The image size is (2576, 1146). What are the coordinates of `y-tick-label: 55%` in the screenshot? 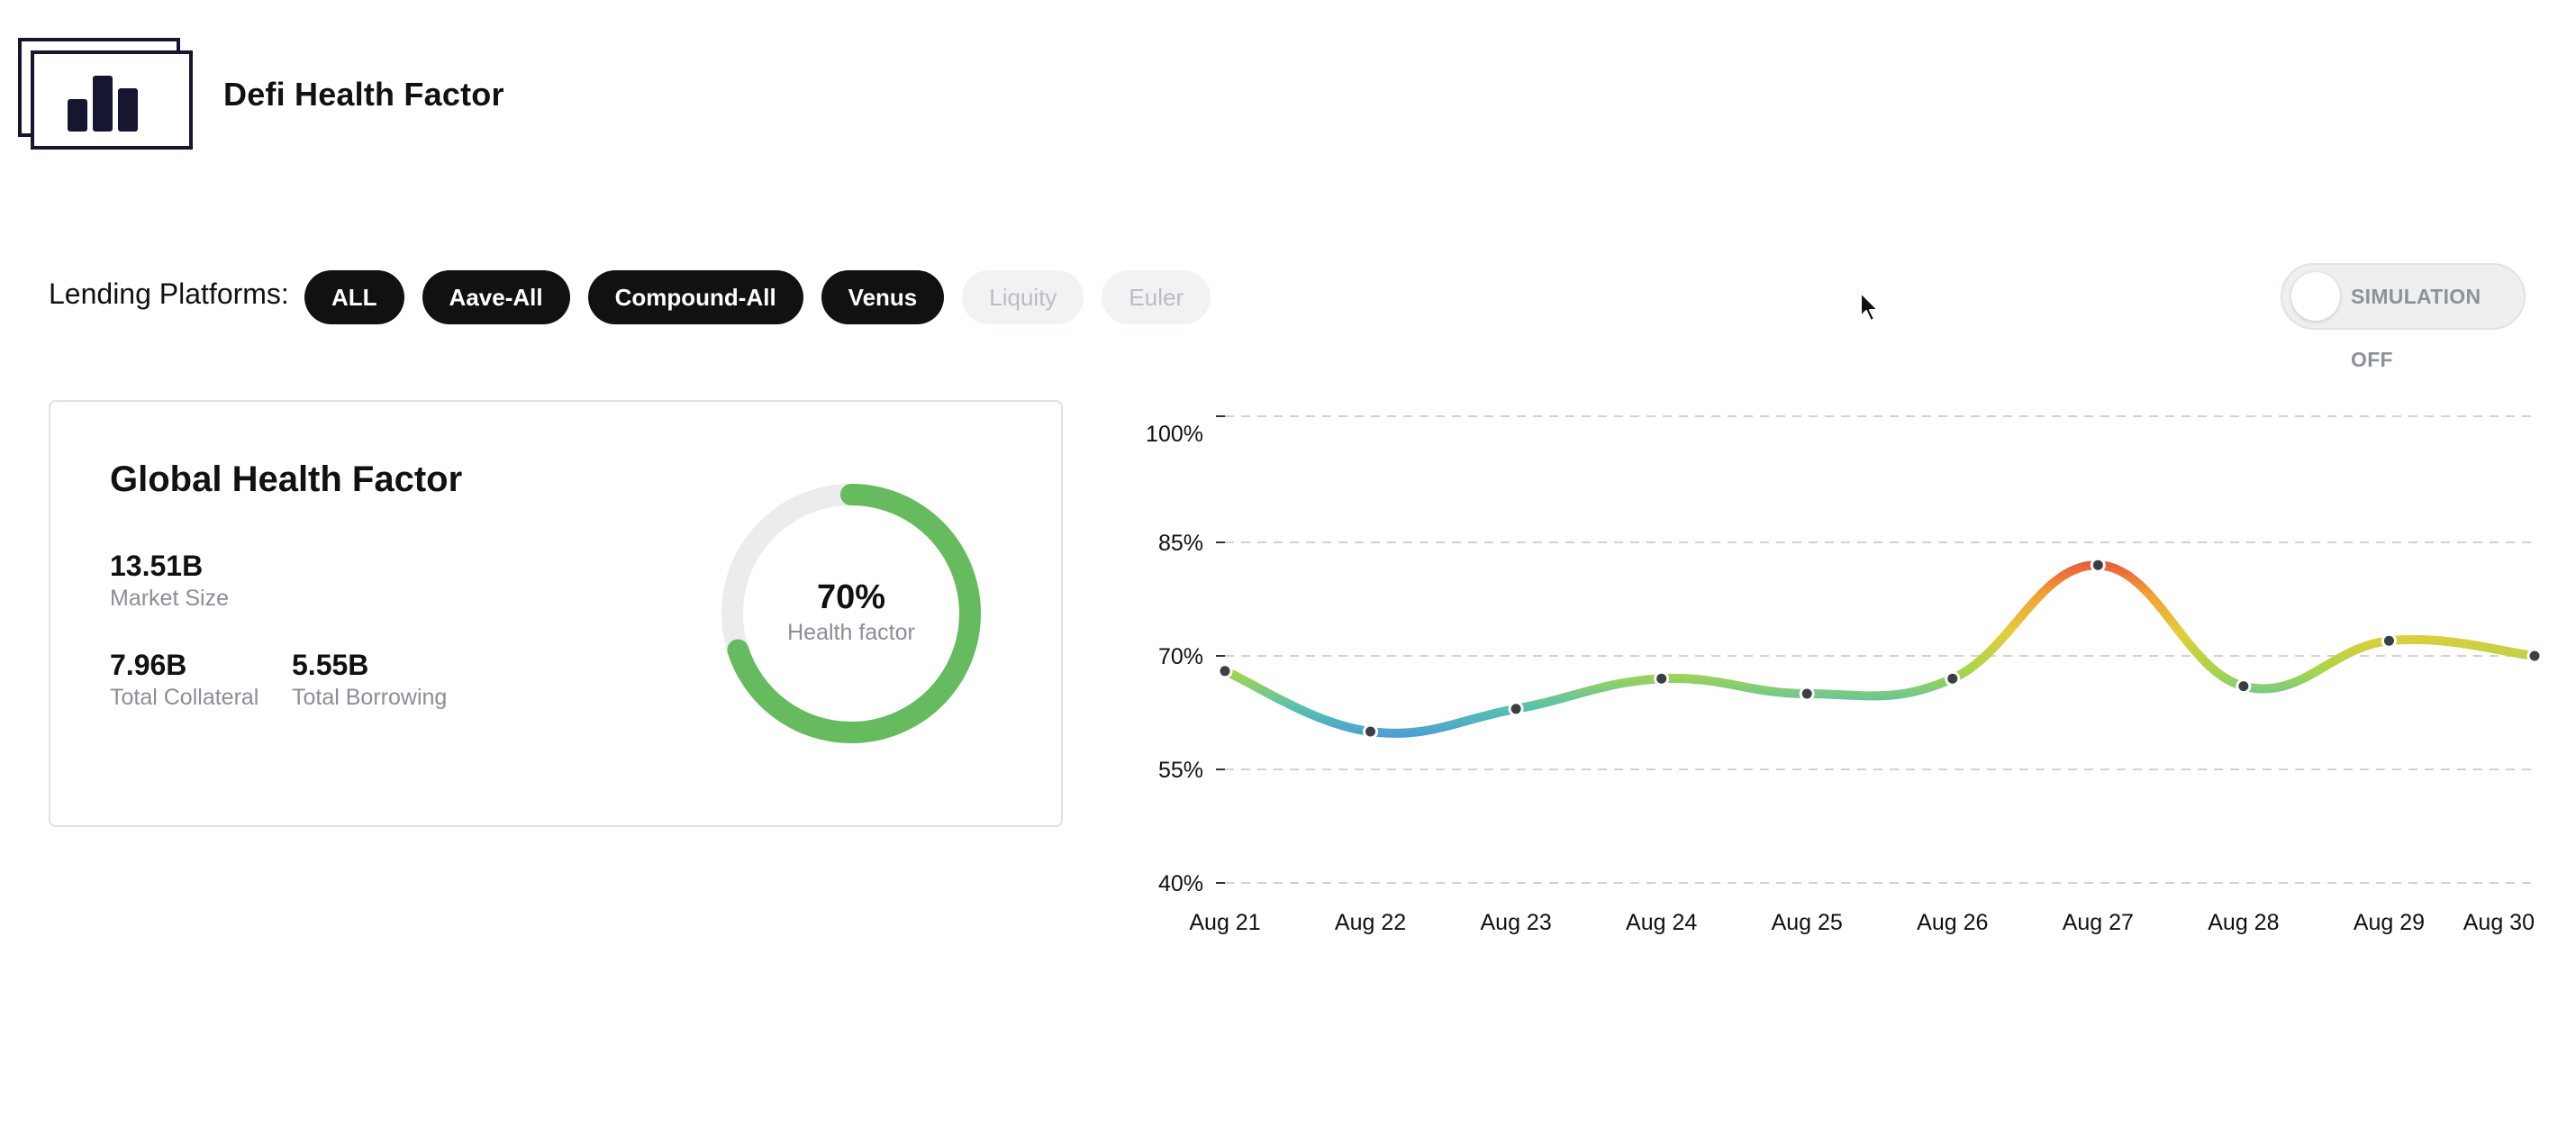 It's located at (1180, 770).